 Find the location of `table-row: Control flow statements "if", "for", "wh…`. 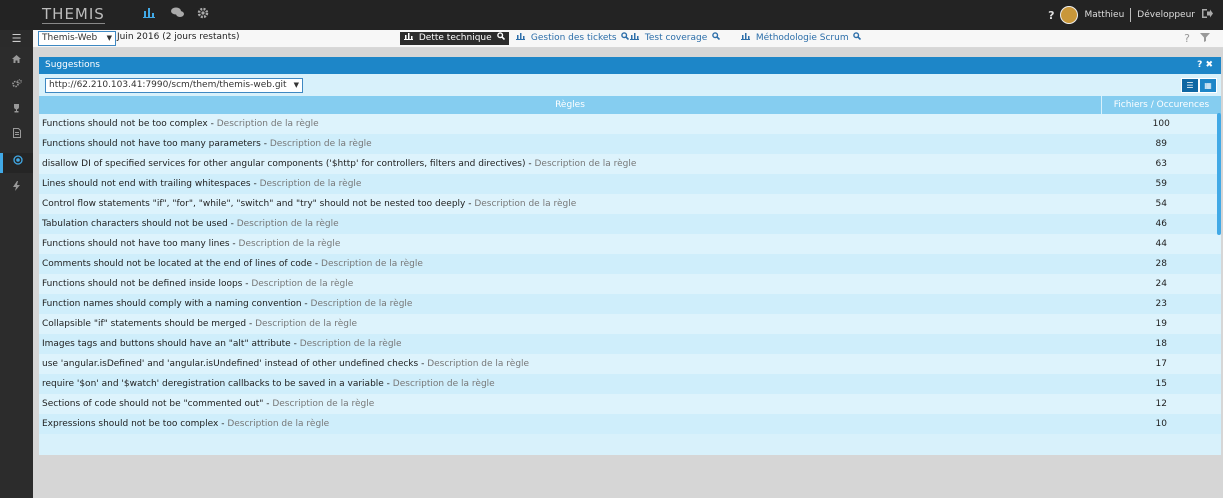

table-row: Control flow statements "if", "for", "wh… is located at coordinates (630, 204).